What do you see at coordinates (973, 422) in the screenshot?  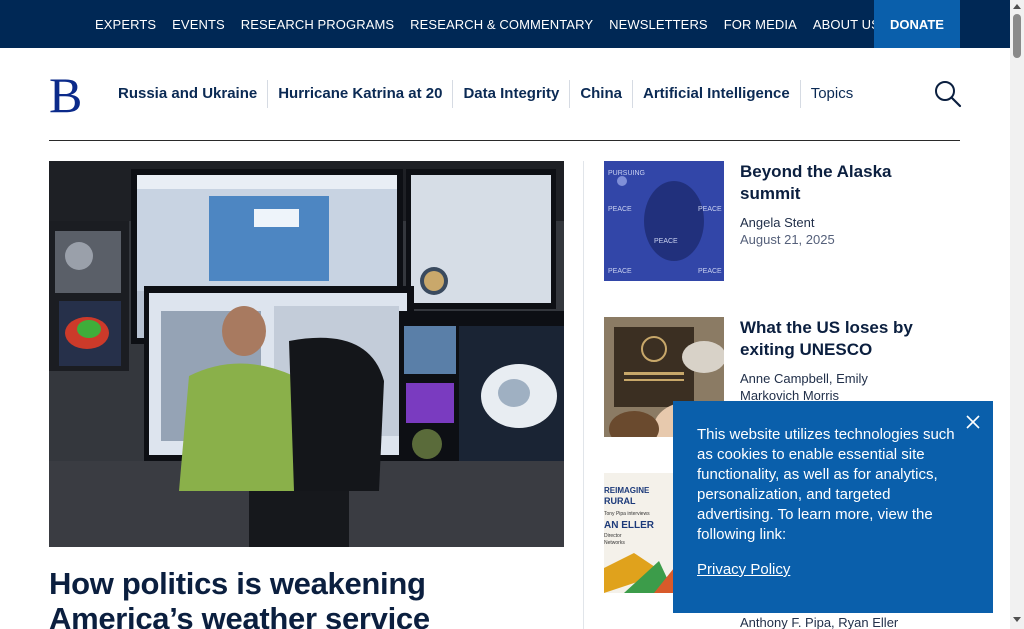 I see `close-icon` at bounding box center [973, 422].